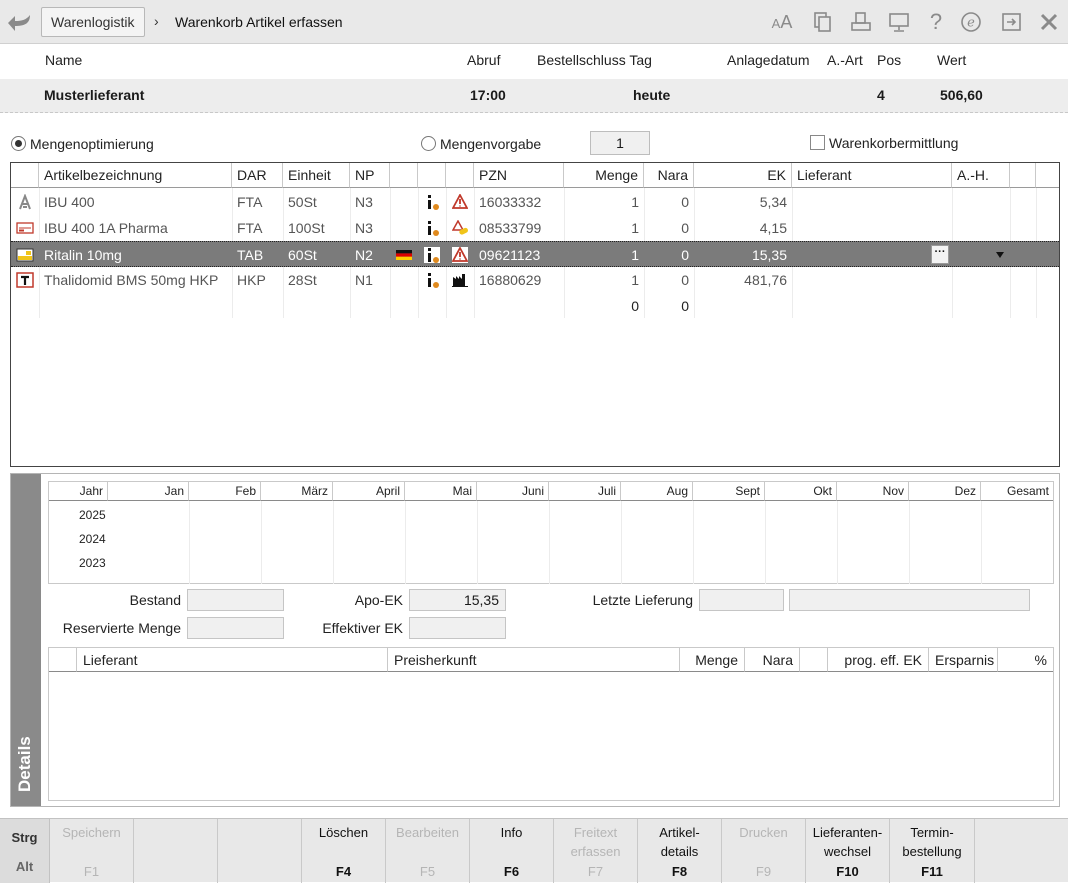  What do you see at coordinates (981, 175) in the screenshot?
I see `col-header-ah: A.-H.` at bounding box center [981, 175].